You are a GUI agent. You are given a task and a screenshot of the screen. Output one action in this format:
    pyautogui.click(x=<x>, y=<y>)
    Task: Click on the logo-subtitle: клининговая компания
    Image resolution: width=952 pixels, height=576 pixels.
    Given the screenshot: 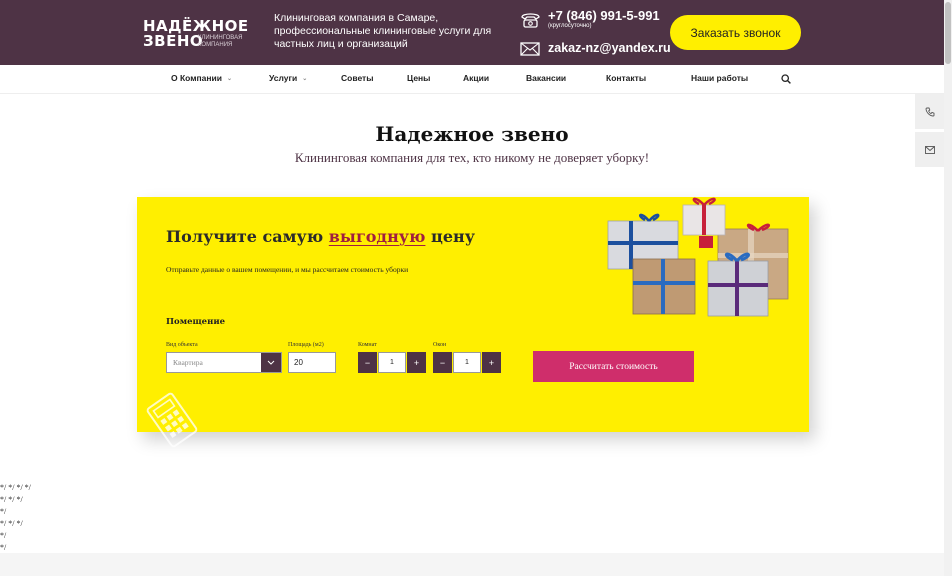 What is the action you would take?
    pyautogui.click(x=220, y=41)
    